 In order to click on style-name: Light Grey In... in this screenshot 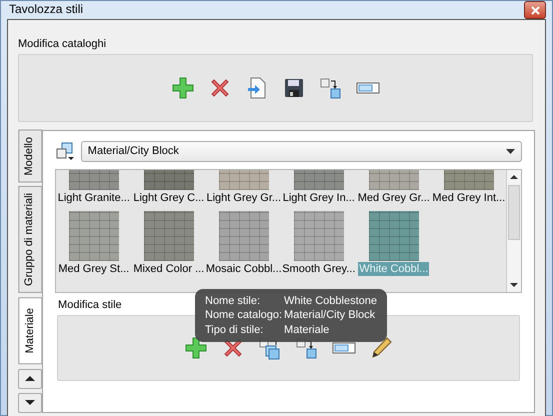, I will do `click(319, 198)`.